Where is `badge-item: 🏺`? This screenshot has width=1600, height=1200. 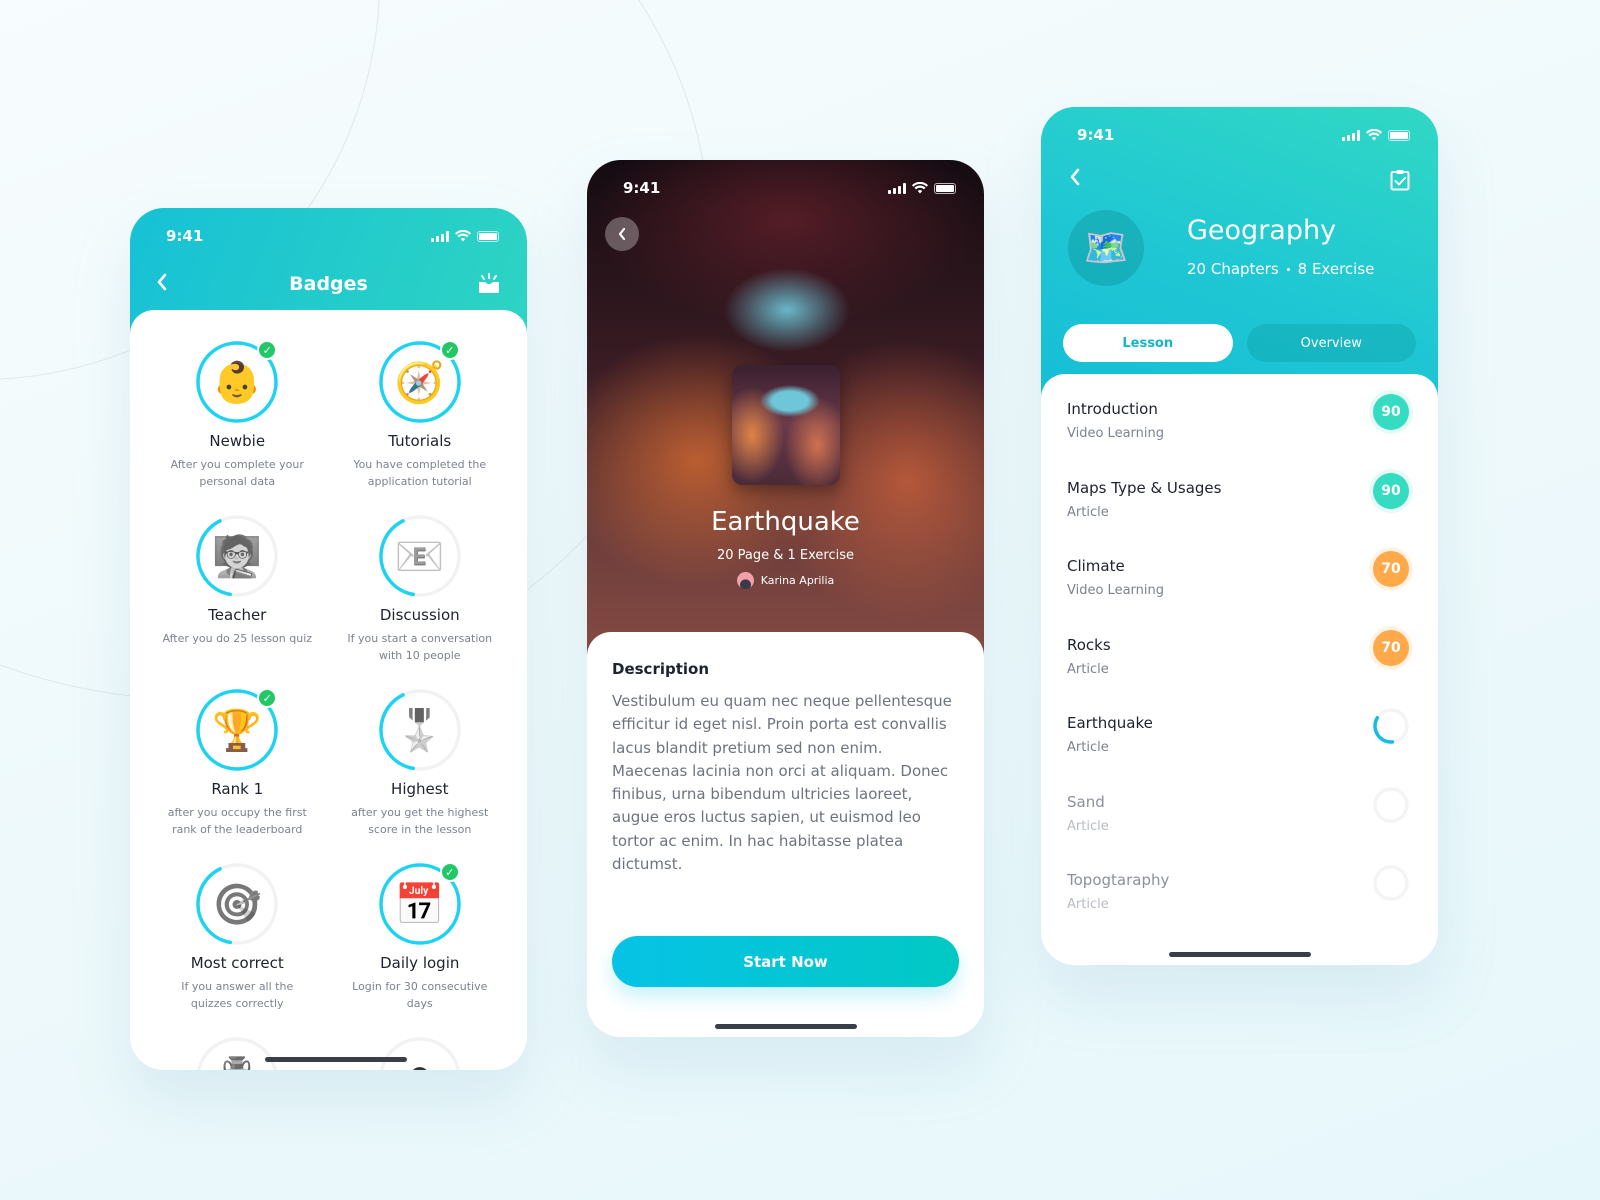
badge-item: 🏺 is located at coordinates (237, 1053).